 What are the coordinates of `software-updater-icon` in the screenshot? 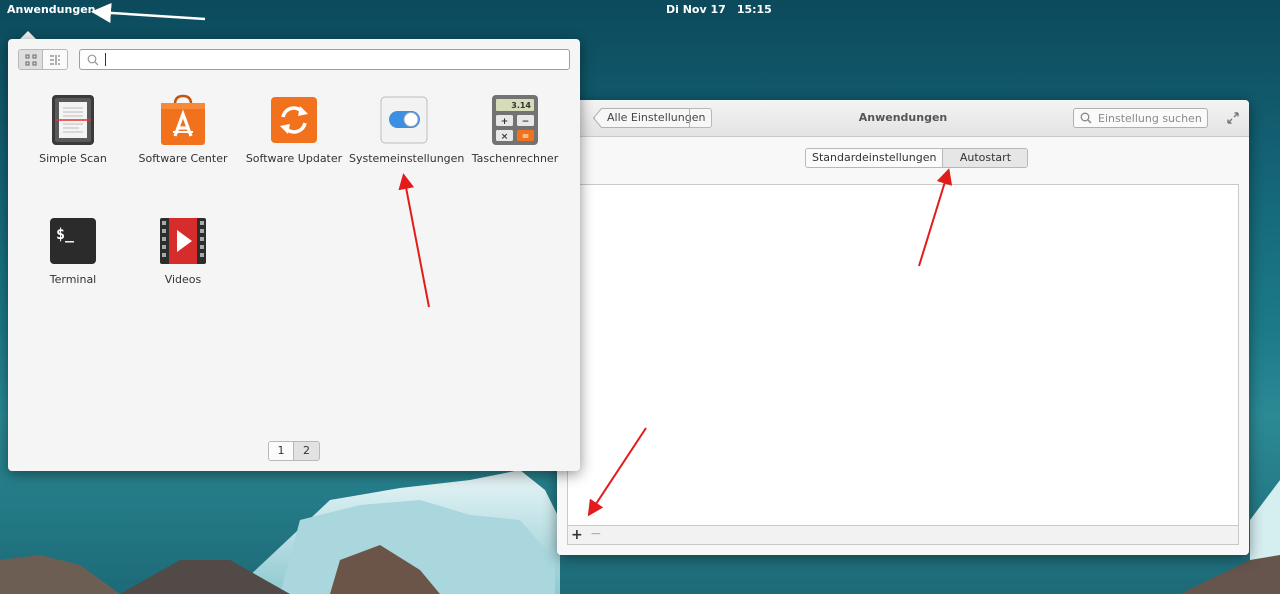 It's located at (294, 120).